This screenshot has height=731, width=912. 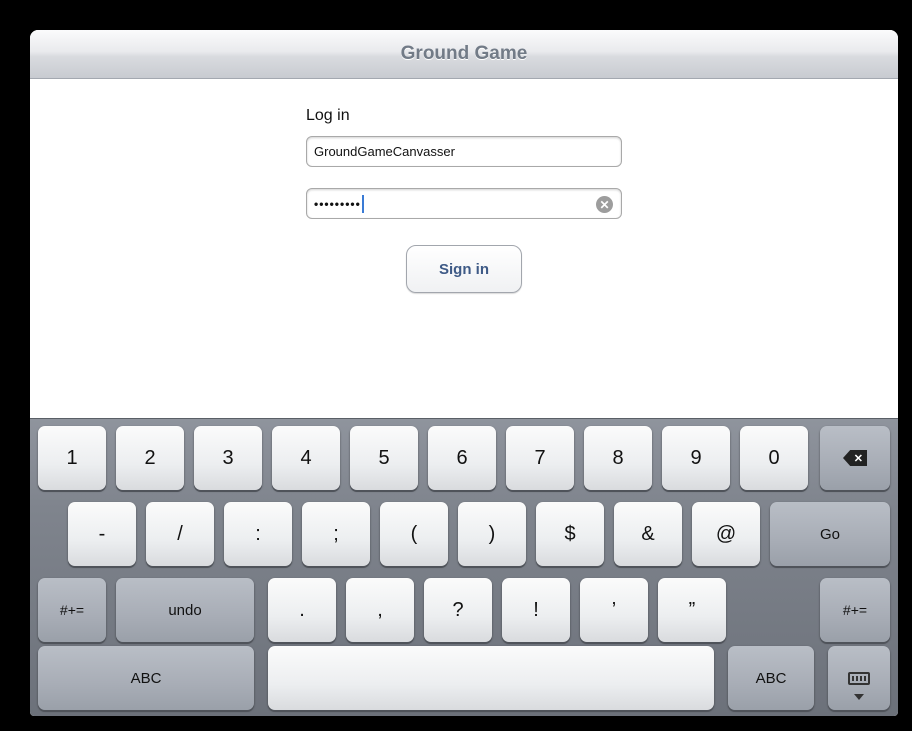 I want to click on space-key, so click(x=491, y=678).